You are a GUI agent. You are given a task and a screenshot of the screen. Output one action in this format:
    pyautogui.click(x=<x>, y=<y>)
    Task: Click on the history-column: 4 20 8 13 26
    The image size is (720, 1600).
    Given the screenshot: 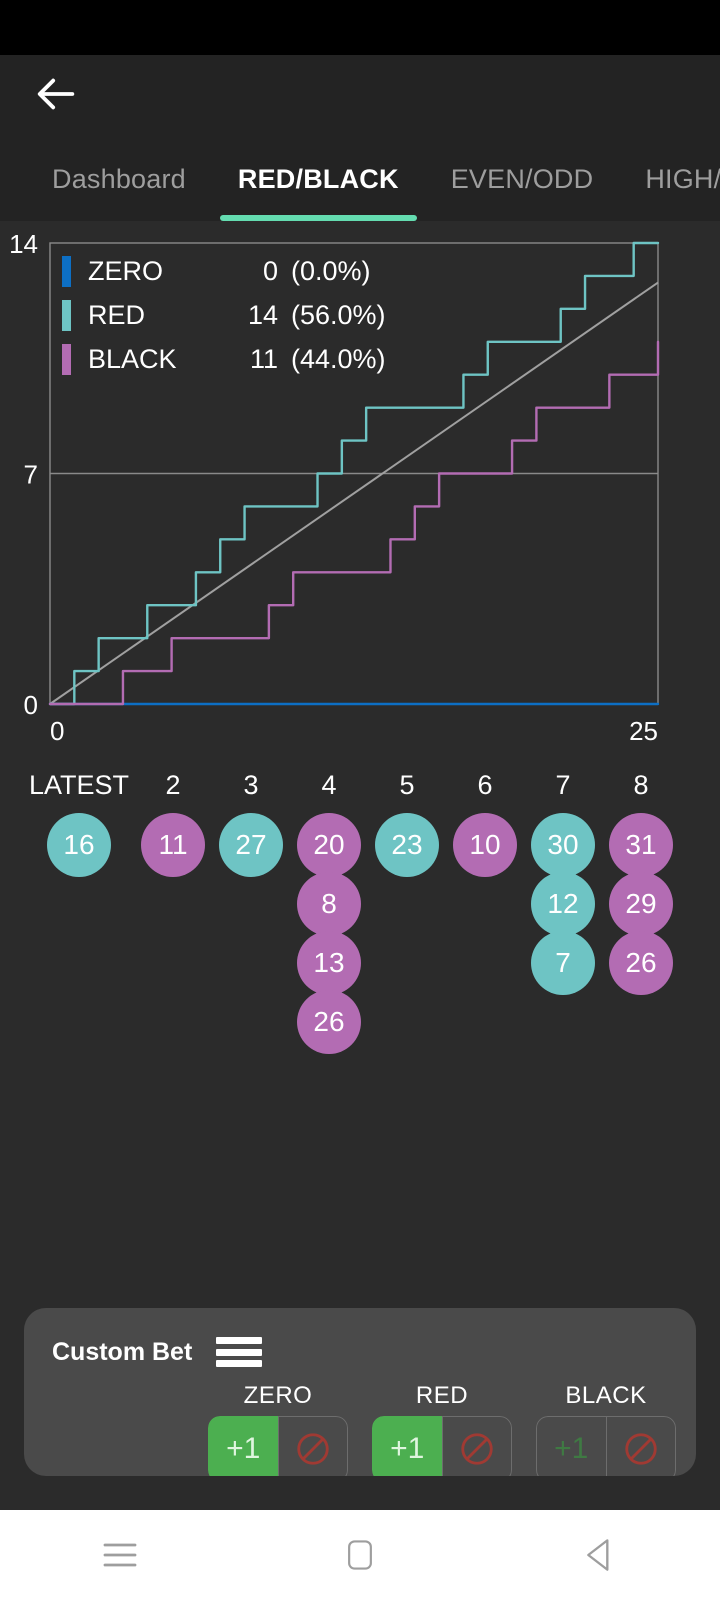 What is the action you would take?
    pyautogui.click(x=329, y=909)
    